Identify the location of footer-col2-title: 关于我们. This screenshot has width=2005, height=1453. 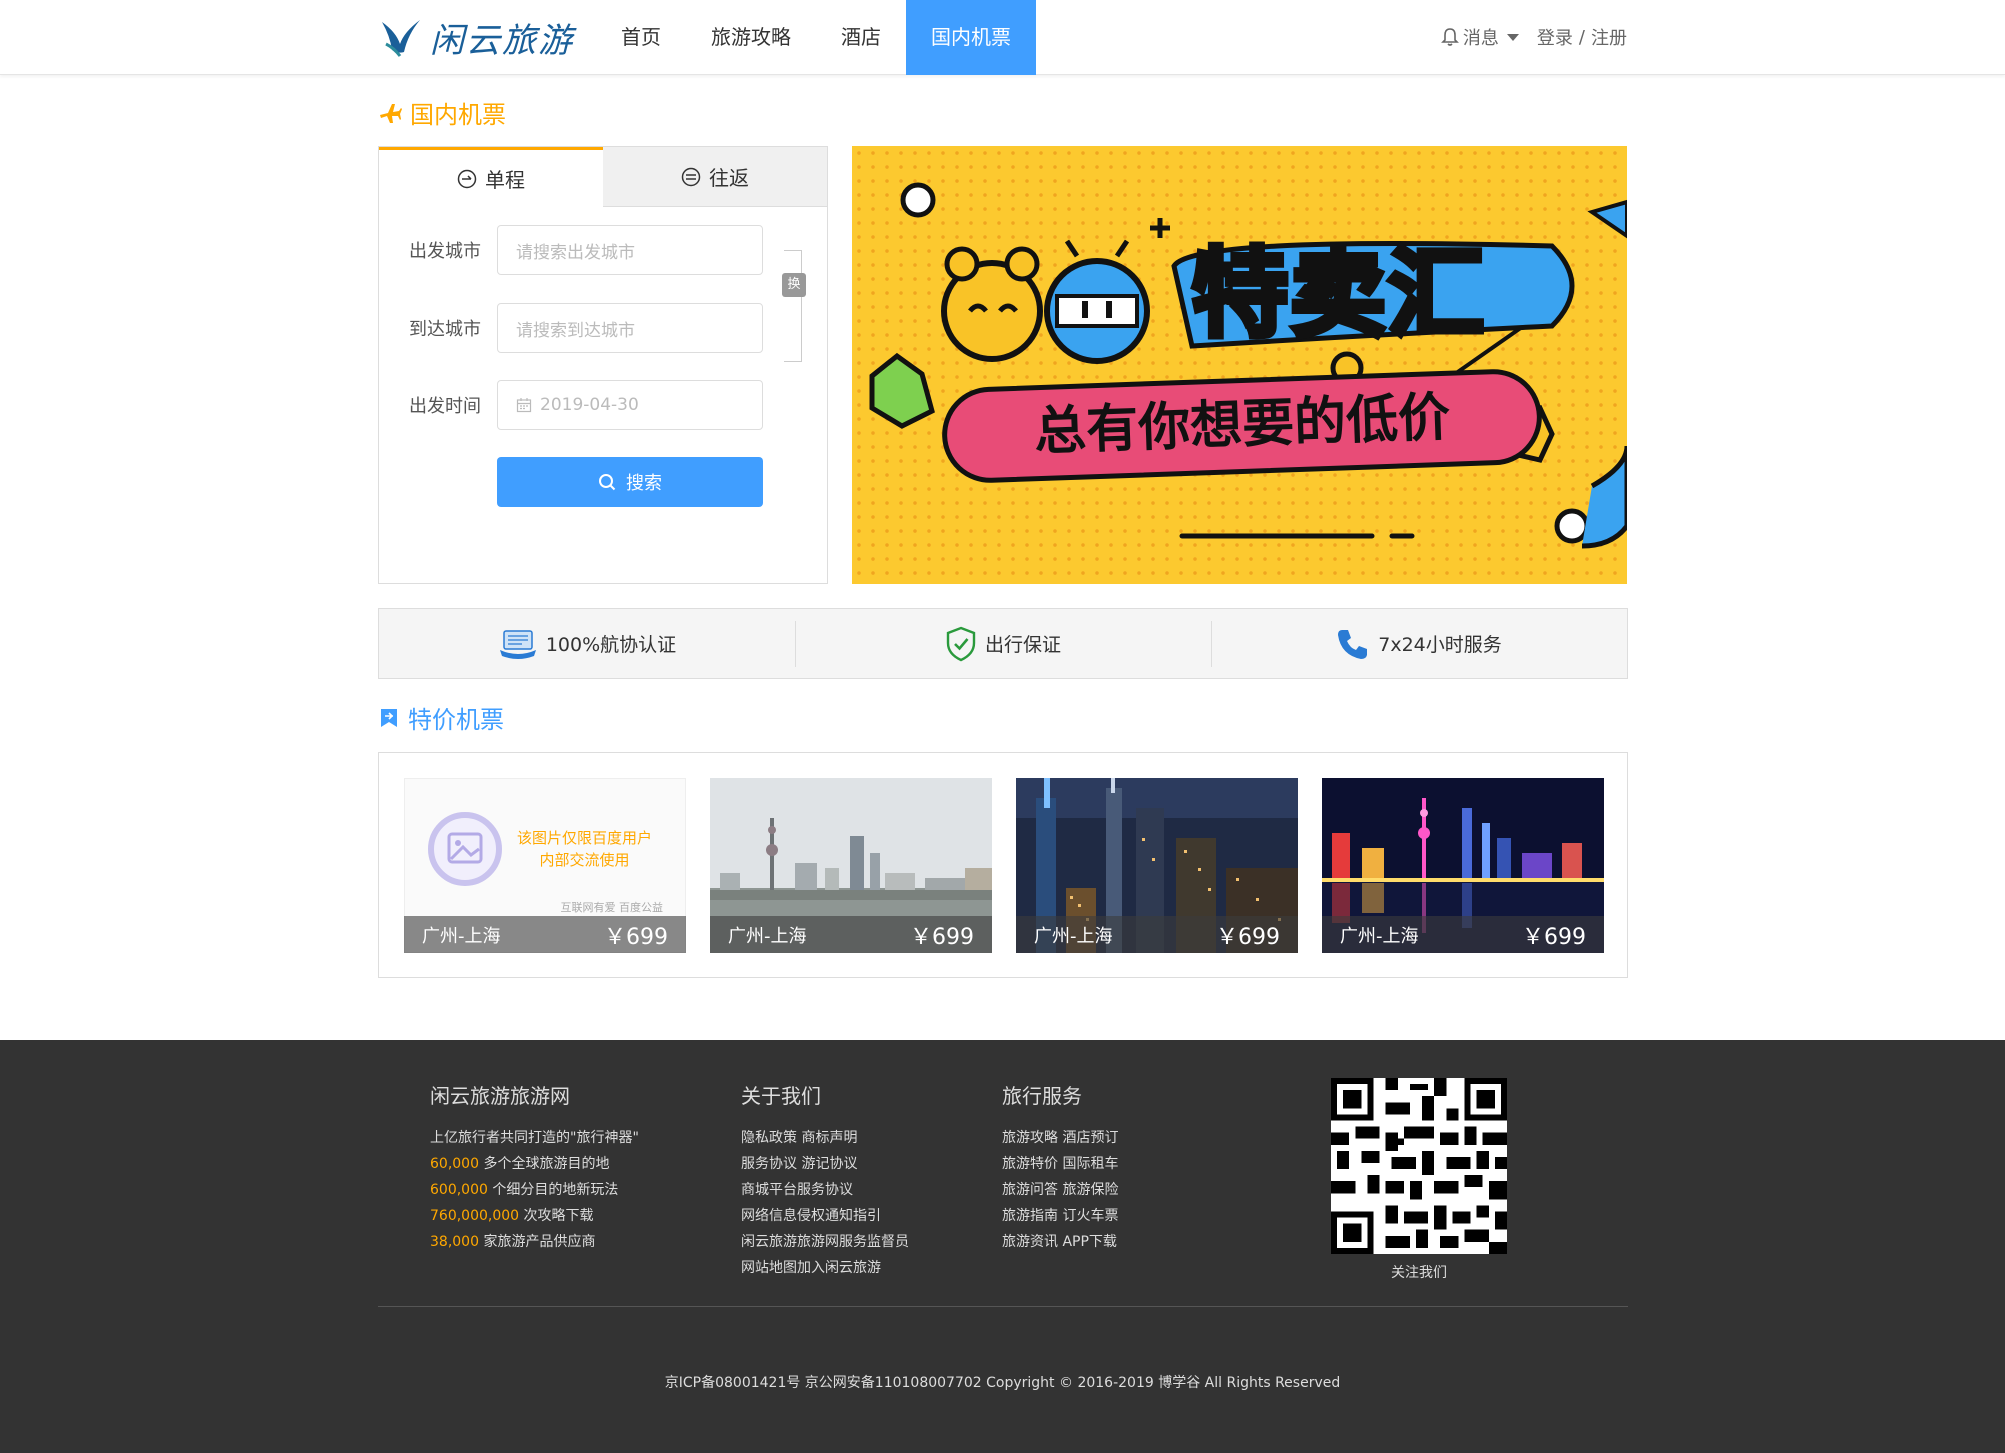
(781, 1096).